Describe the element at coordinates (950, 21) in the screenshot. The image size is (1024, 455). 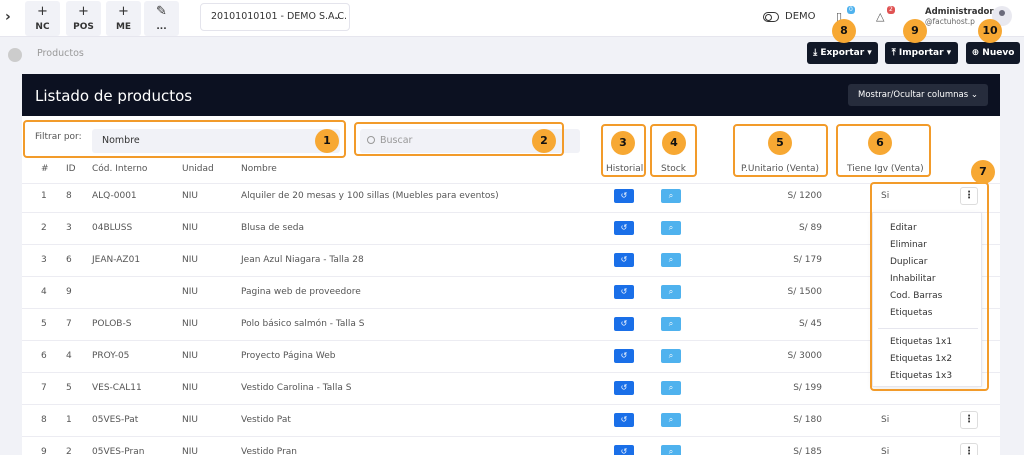
I see `user-email: @factuhost.p` at that location.